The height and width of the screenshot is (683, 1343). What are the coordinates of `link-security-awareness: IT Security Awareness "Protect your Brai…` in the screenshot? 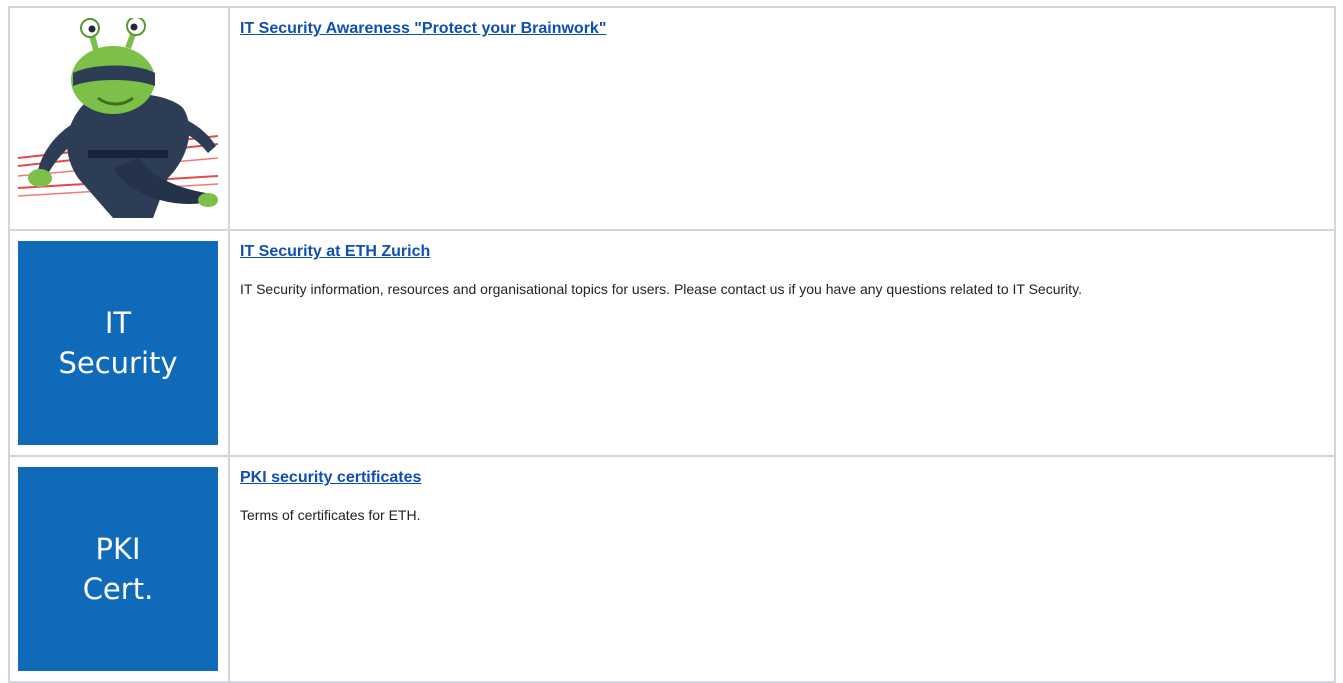 It's located at (423, 29).